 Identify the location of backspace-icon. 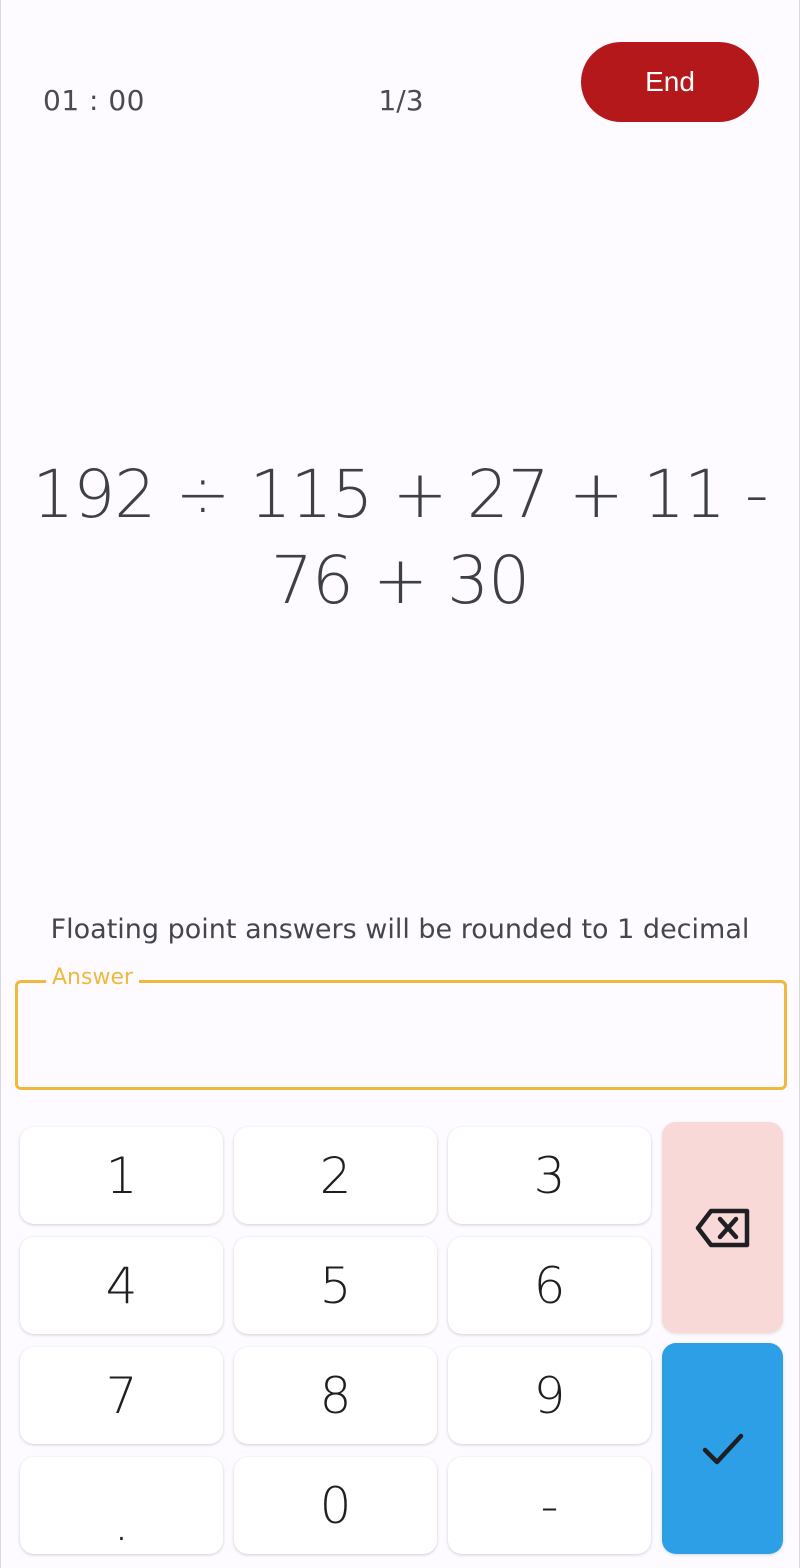
(722, 1227).